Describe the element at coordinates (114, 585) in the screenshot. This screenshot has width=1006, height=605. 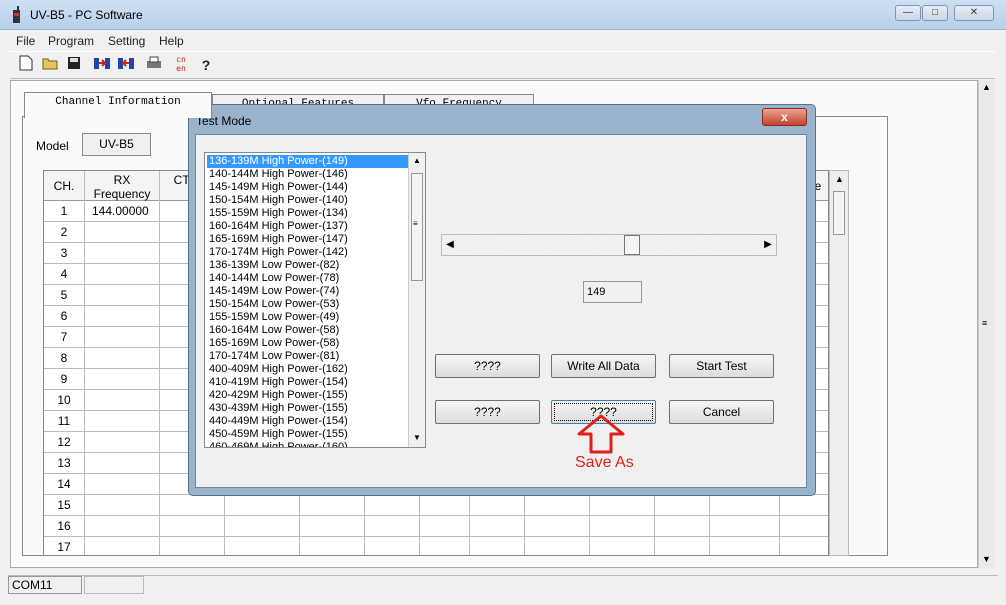
I see `status-panel` at that location.